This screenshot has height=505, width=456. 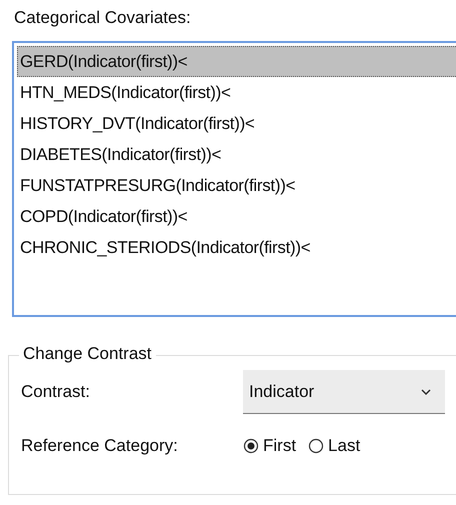 I want to click on reference-label: Reference Category:, so click(x=100, y=446).